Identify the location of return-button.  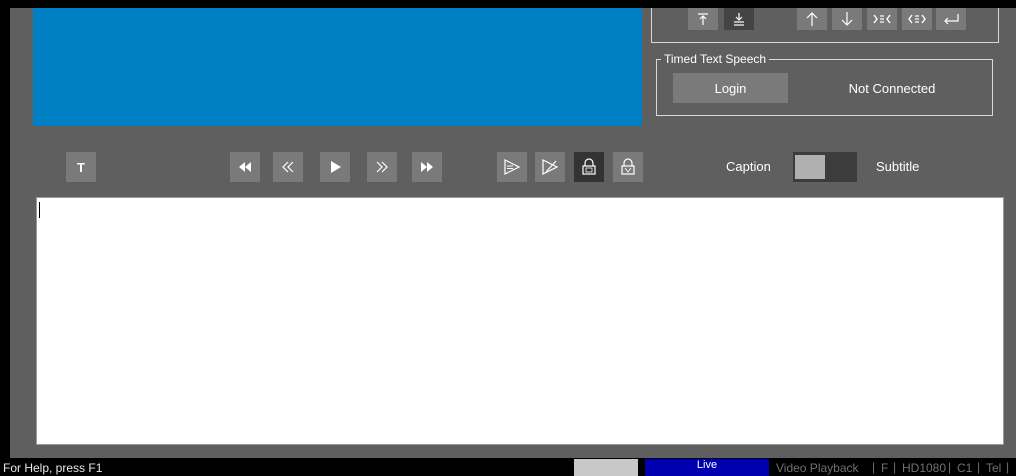
(951, 19).